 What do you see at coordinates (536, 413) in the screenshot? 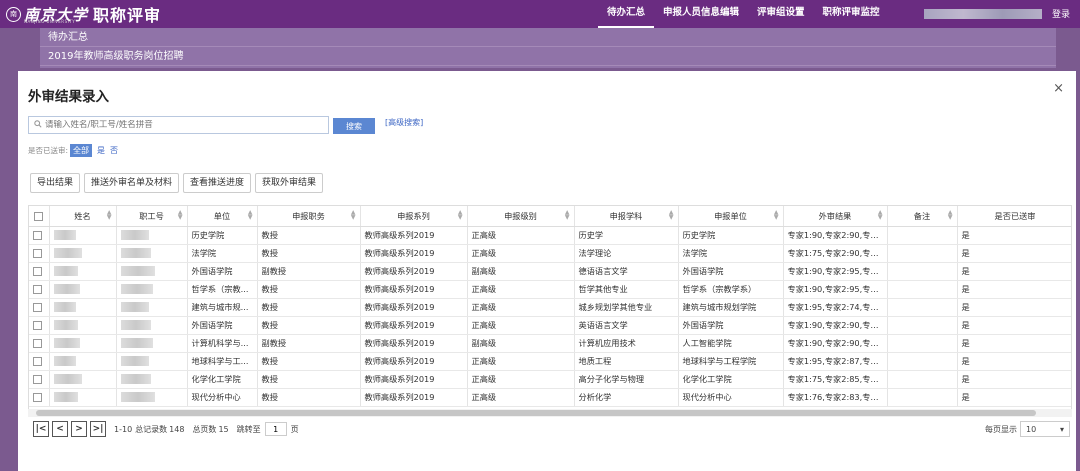
I see `scrollbar-thumb` at bounding box center [536, 413].